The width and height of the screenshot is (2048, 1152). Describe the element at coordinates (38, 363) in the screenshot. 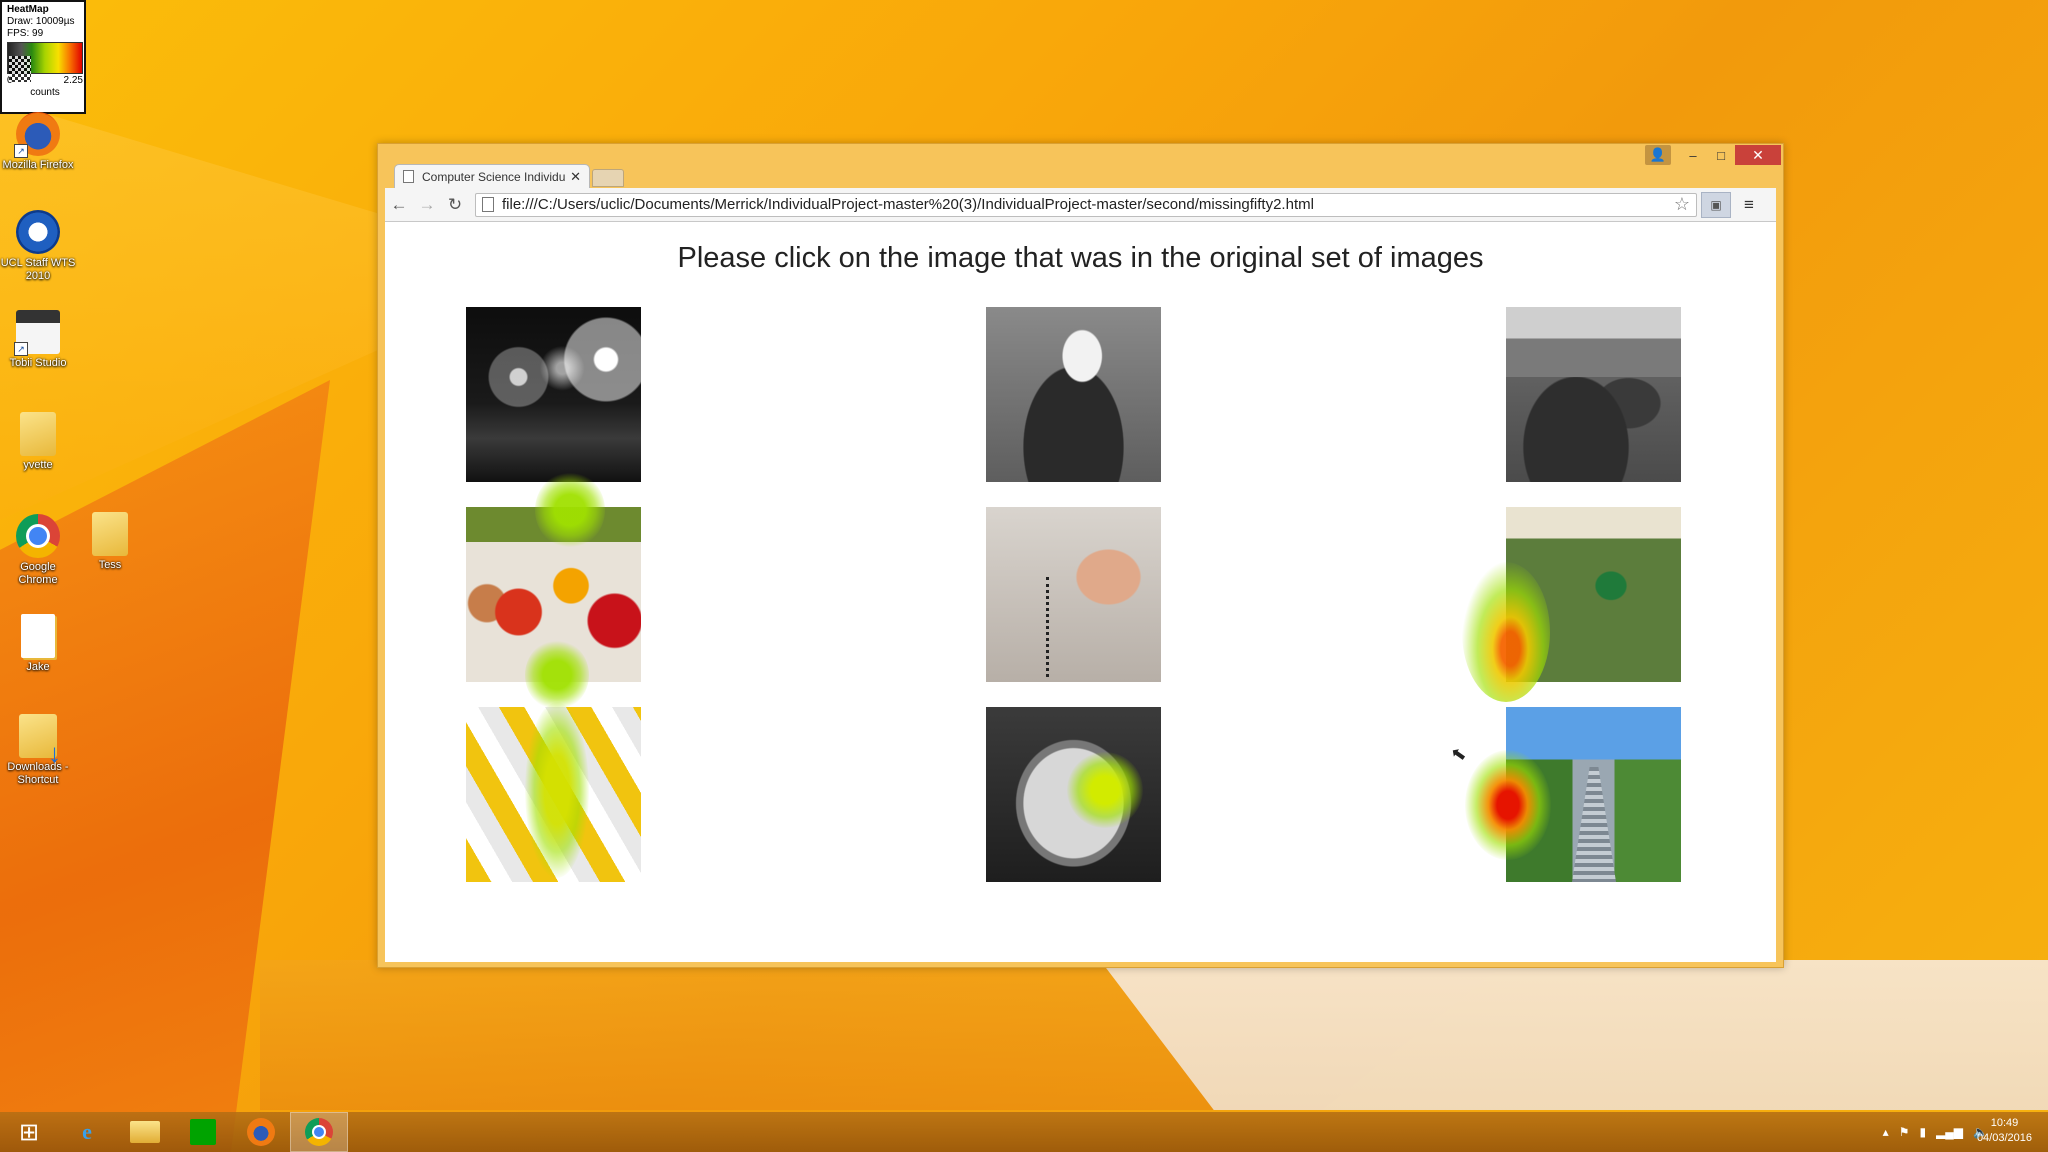

I see `desktop-icon-label: Tobii Studio` at that location.